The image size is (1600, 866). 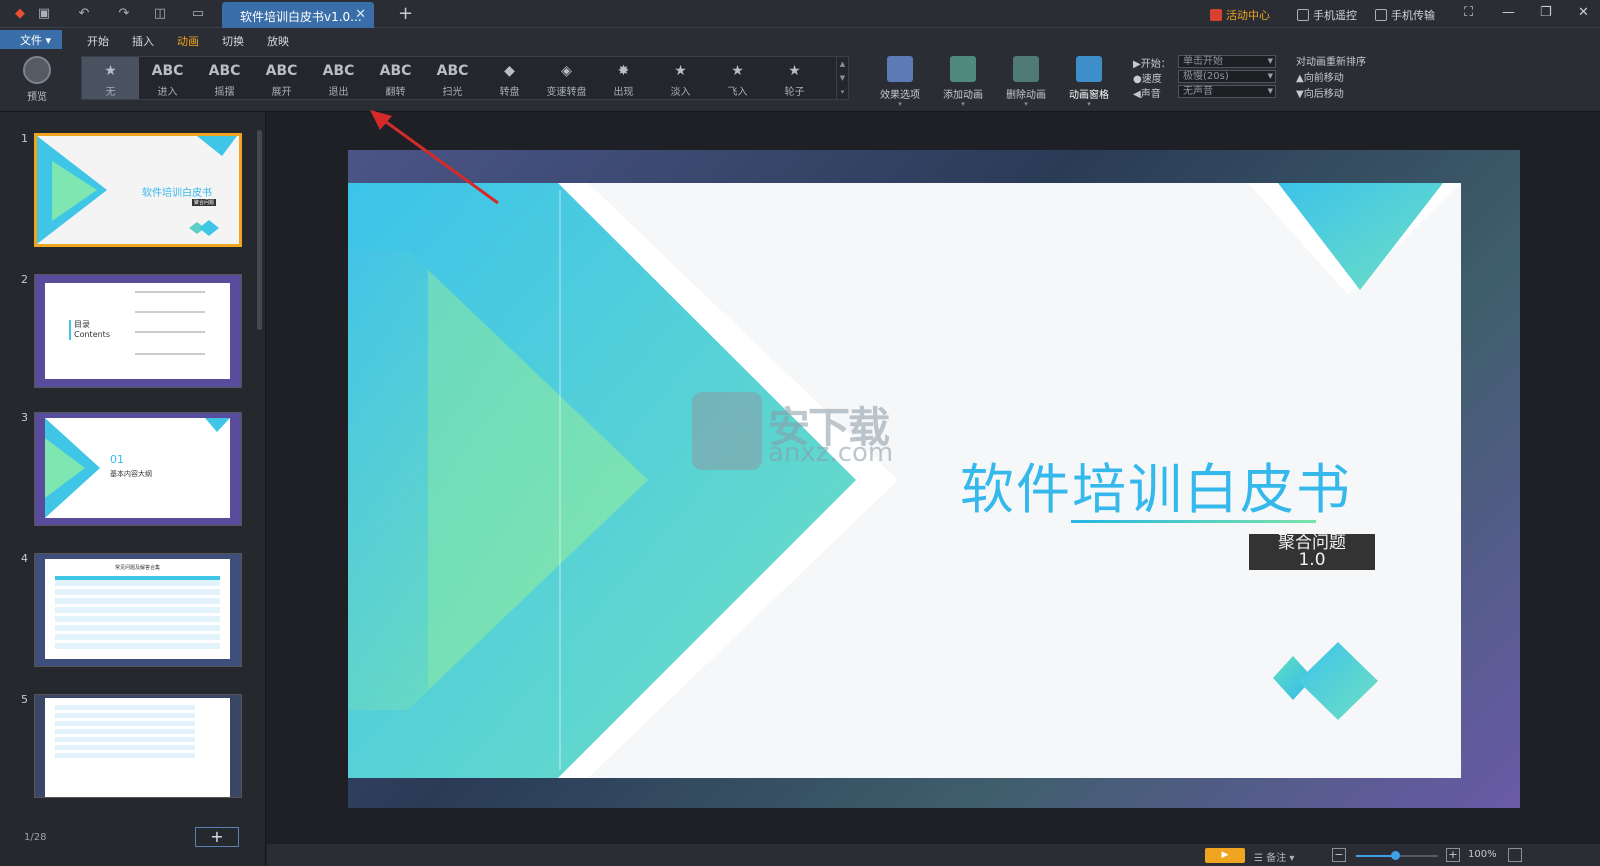 I want to click on slide-1-title: 软件培训白皮书, so click(x=177, y=193).